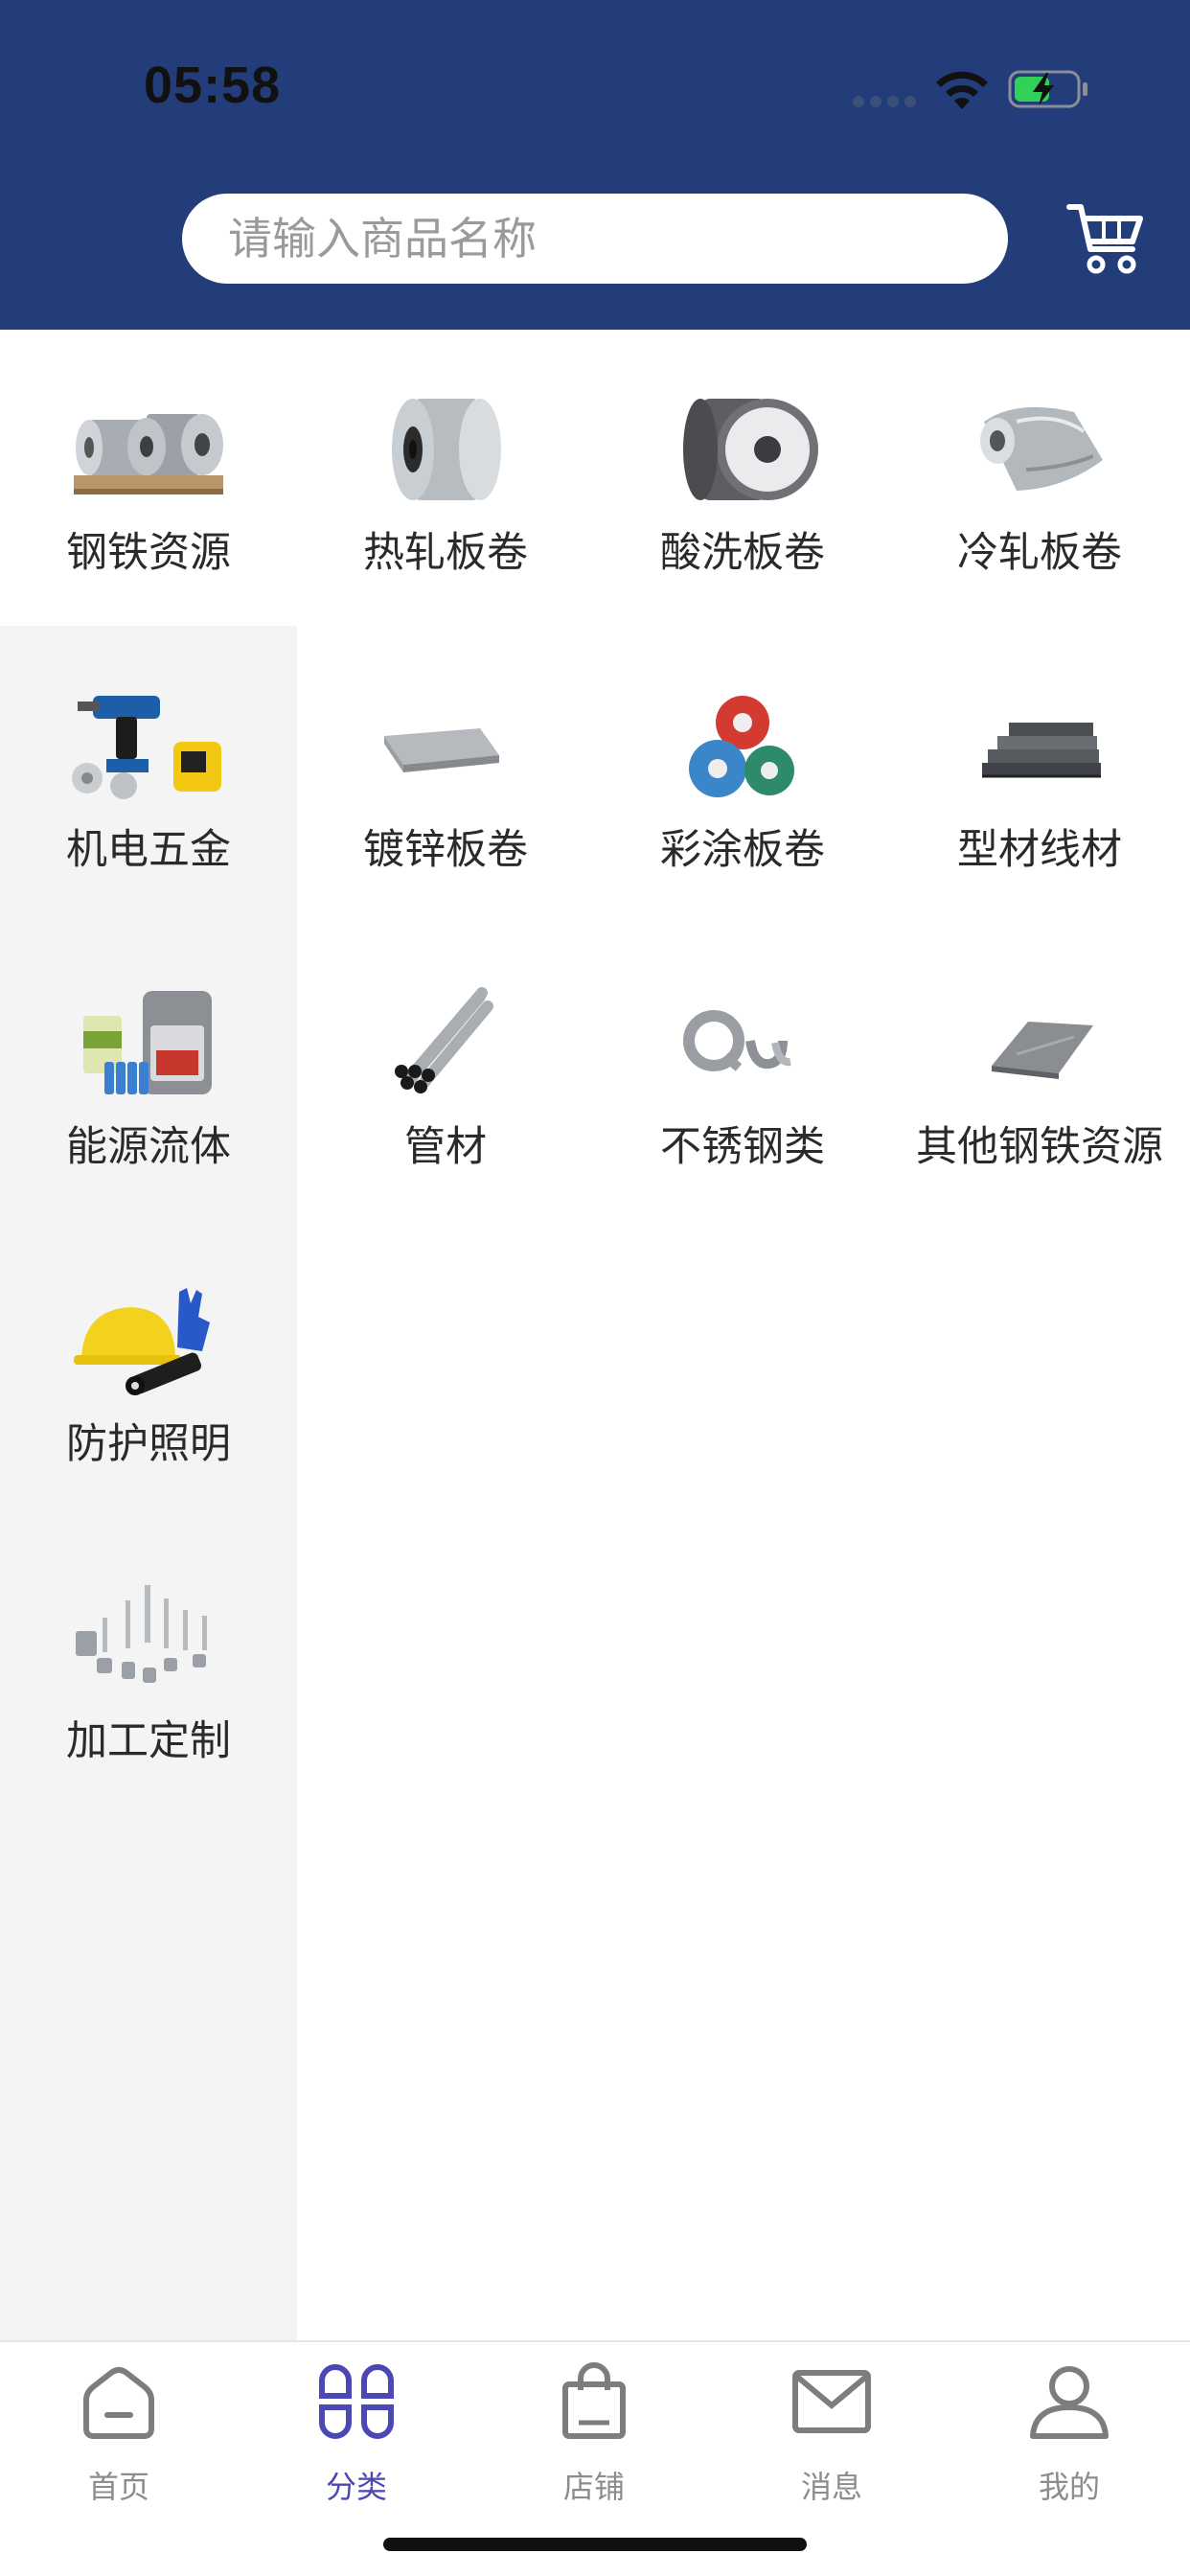 This screenshot has width=1190, height=2576. What do you see at coordinates (1041, 750) in the screenshot?
I see `steel-profiles-icon` at bounding box center [1041, 750].